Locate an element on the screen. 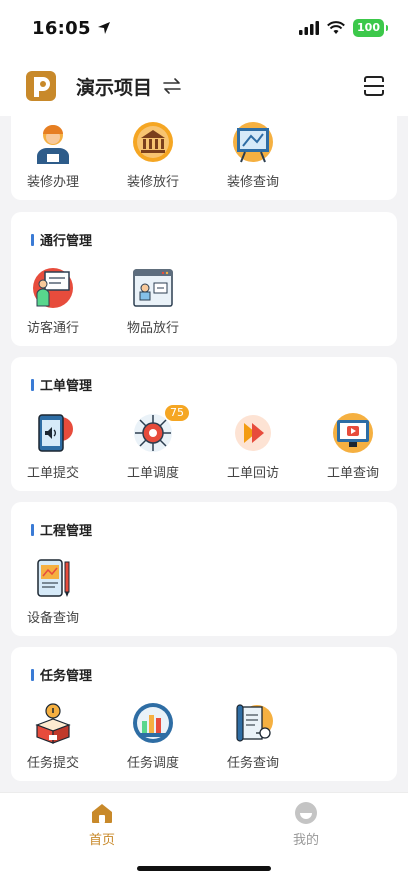  tab-label: 首页 is located at coordinates (101, 840).